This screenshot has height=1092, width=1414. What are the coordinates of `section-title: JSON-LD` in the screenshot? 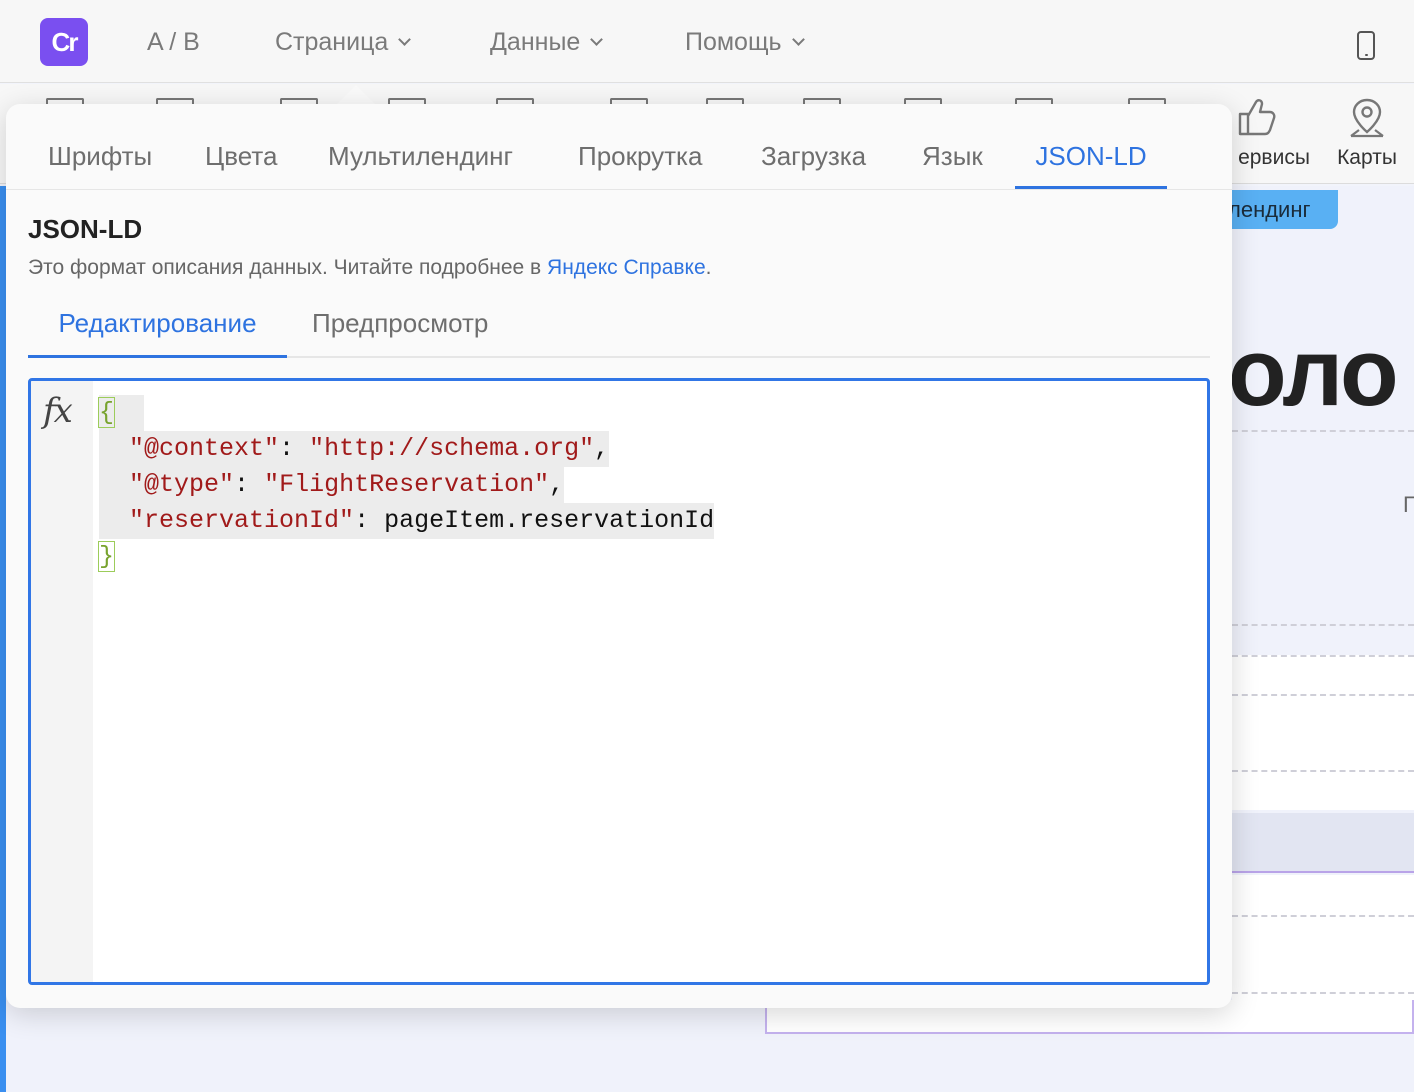 It's located at (85, 229).